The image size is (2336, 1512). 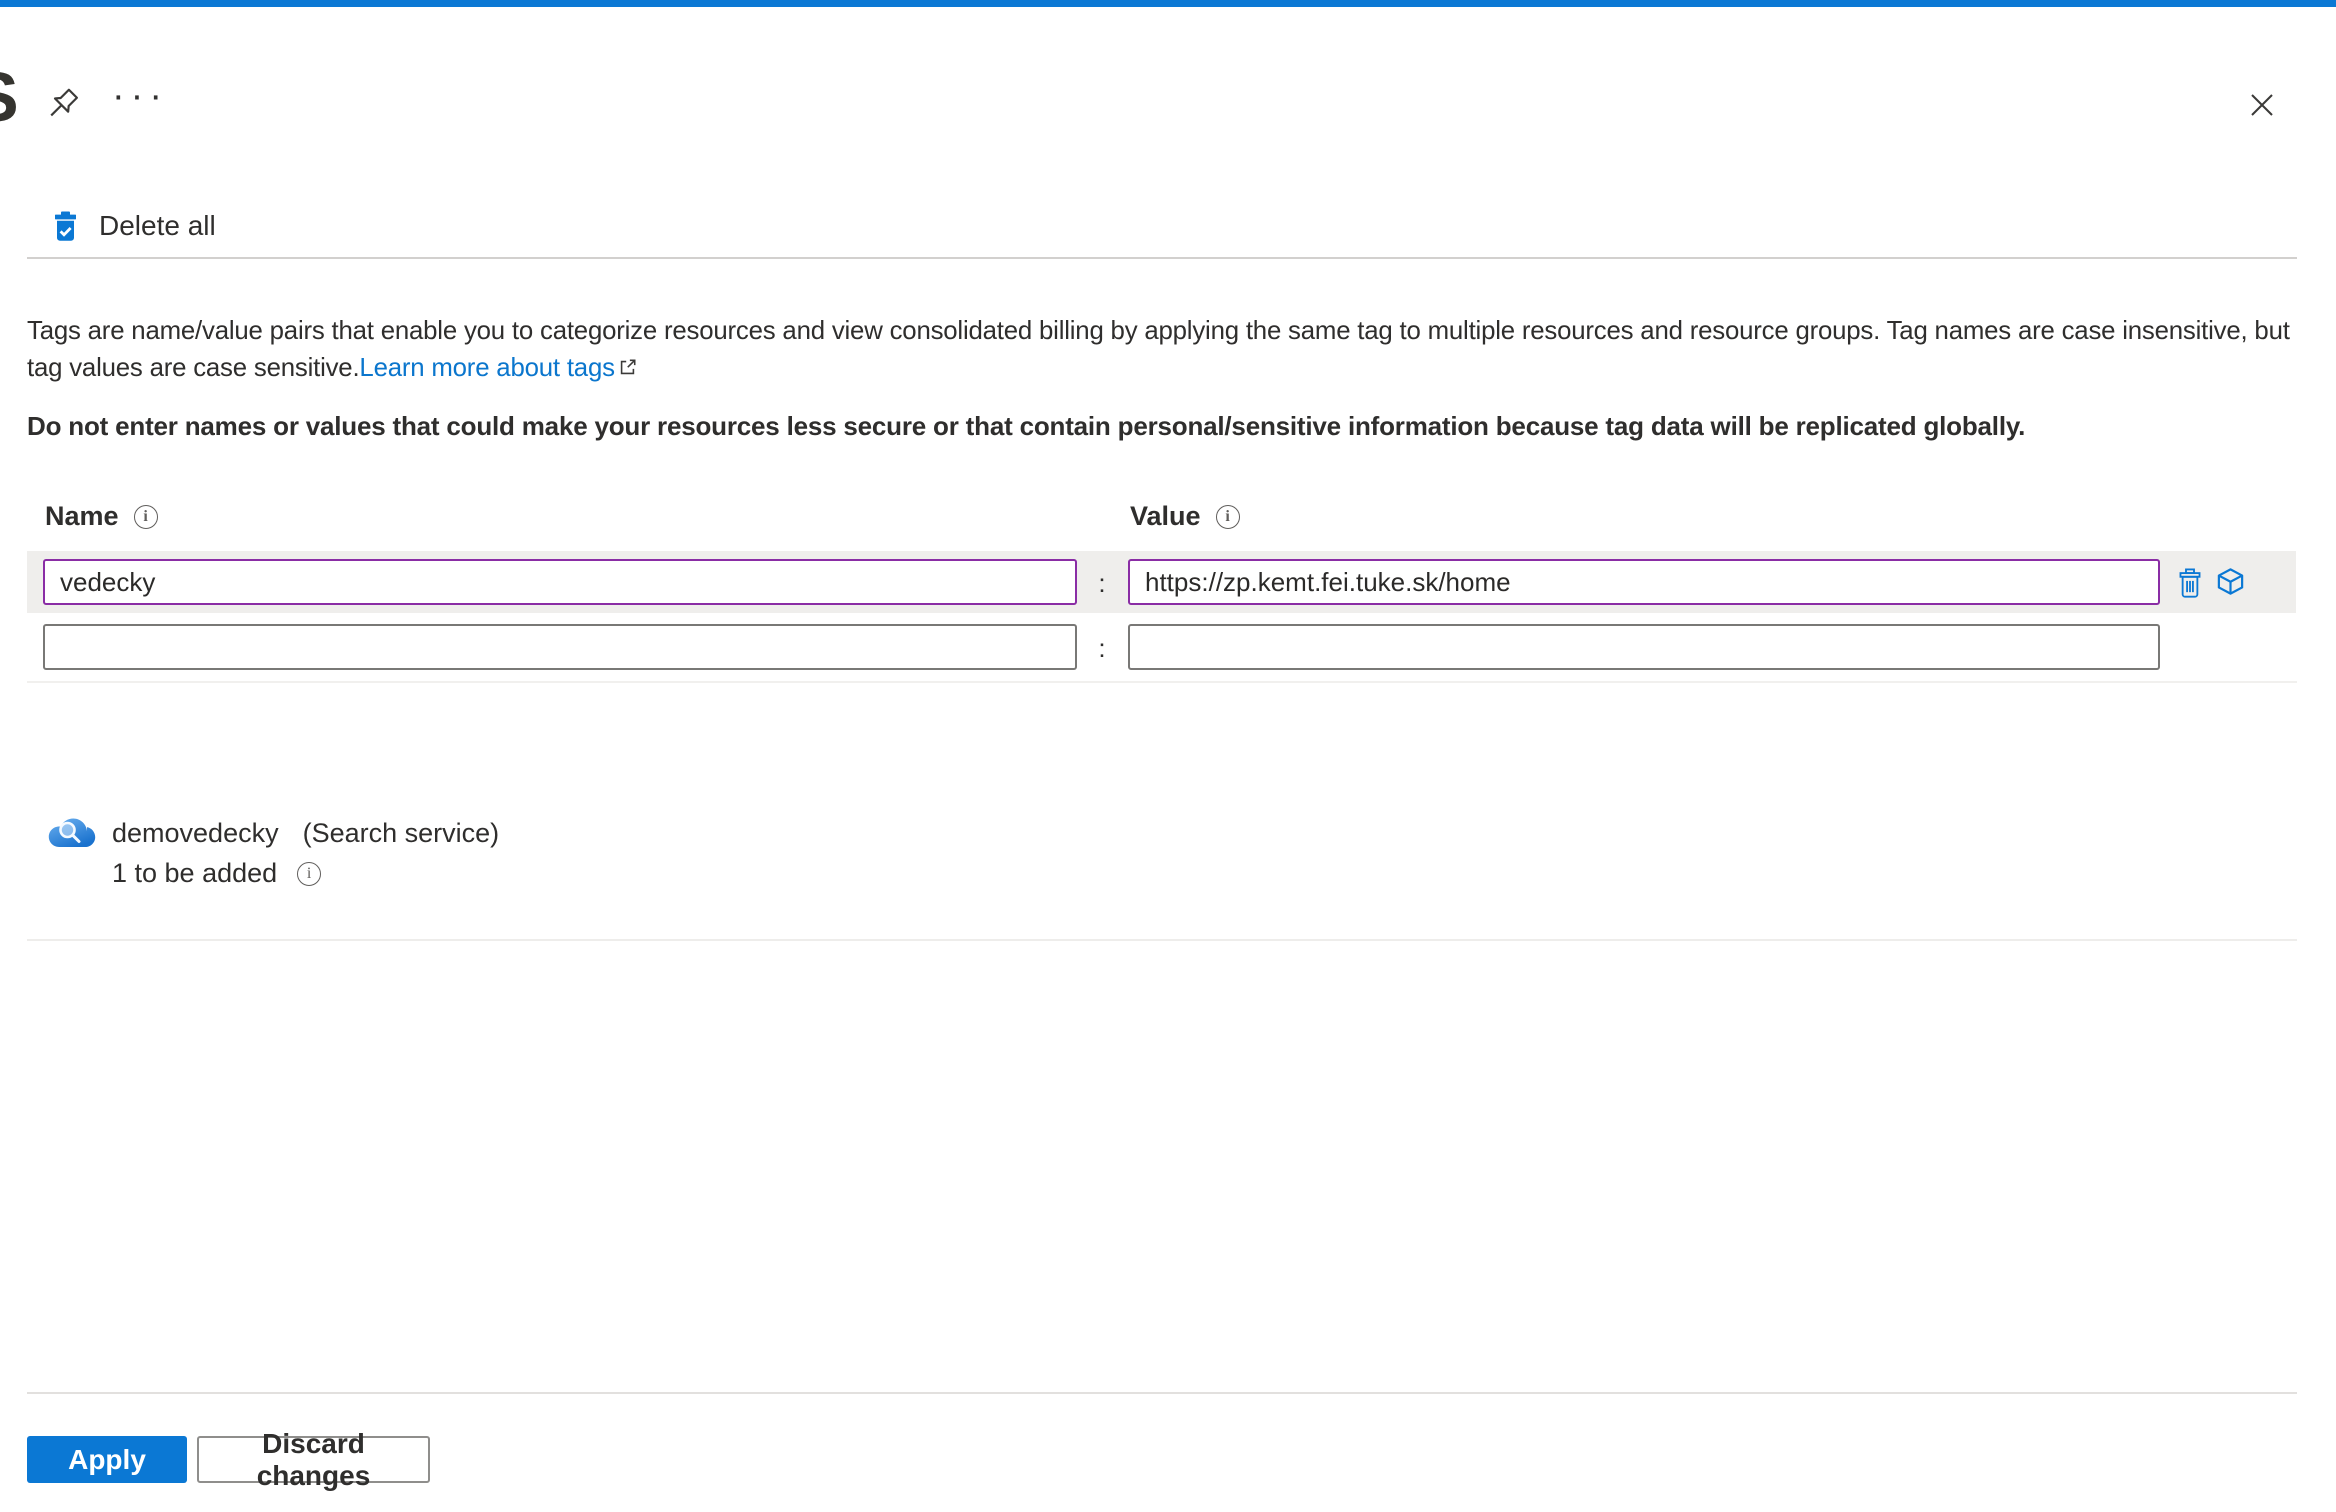 What do you see at coordinates (560, 647) in the screenshot?
I see `tag-name-input-row2` at bounding box center [560, 647].